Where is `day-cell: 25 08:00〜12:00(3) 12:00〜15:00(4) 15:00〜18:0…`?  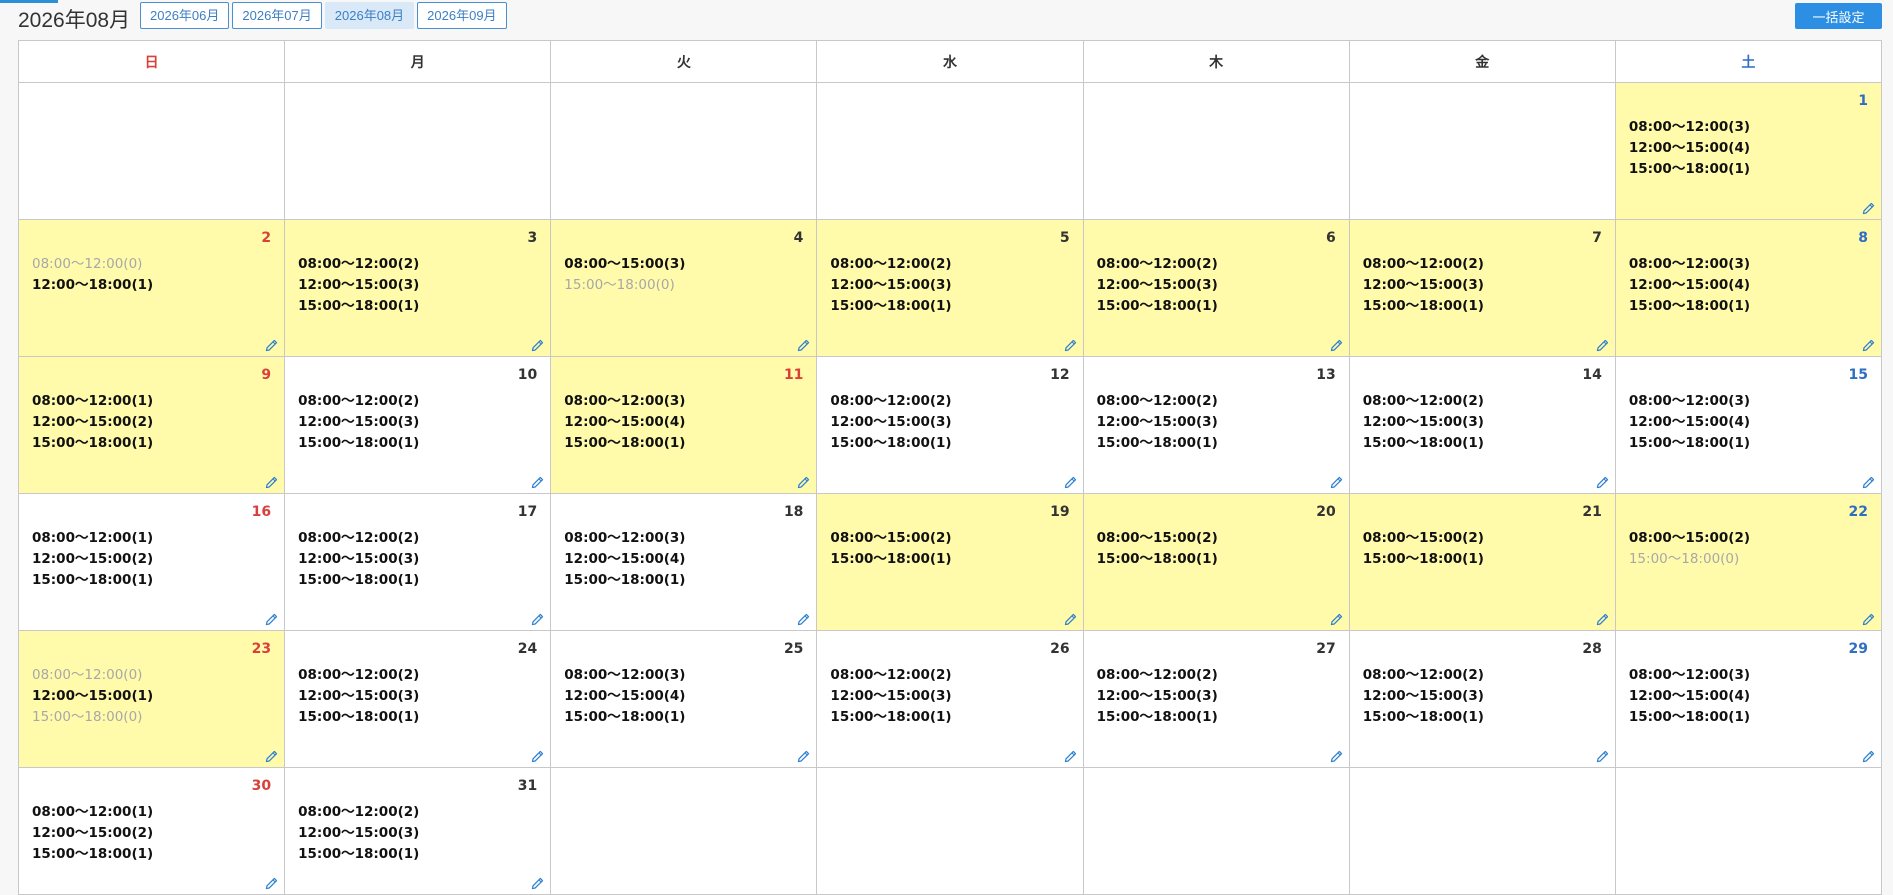
day-cell: 25 08:00〜12:00(3) 12:00〜15:00(4) 15:00〜18:0… is located at coordinates (684, 699).